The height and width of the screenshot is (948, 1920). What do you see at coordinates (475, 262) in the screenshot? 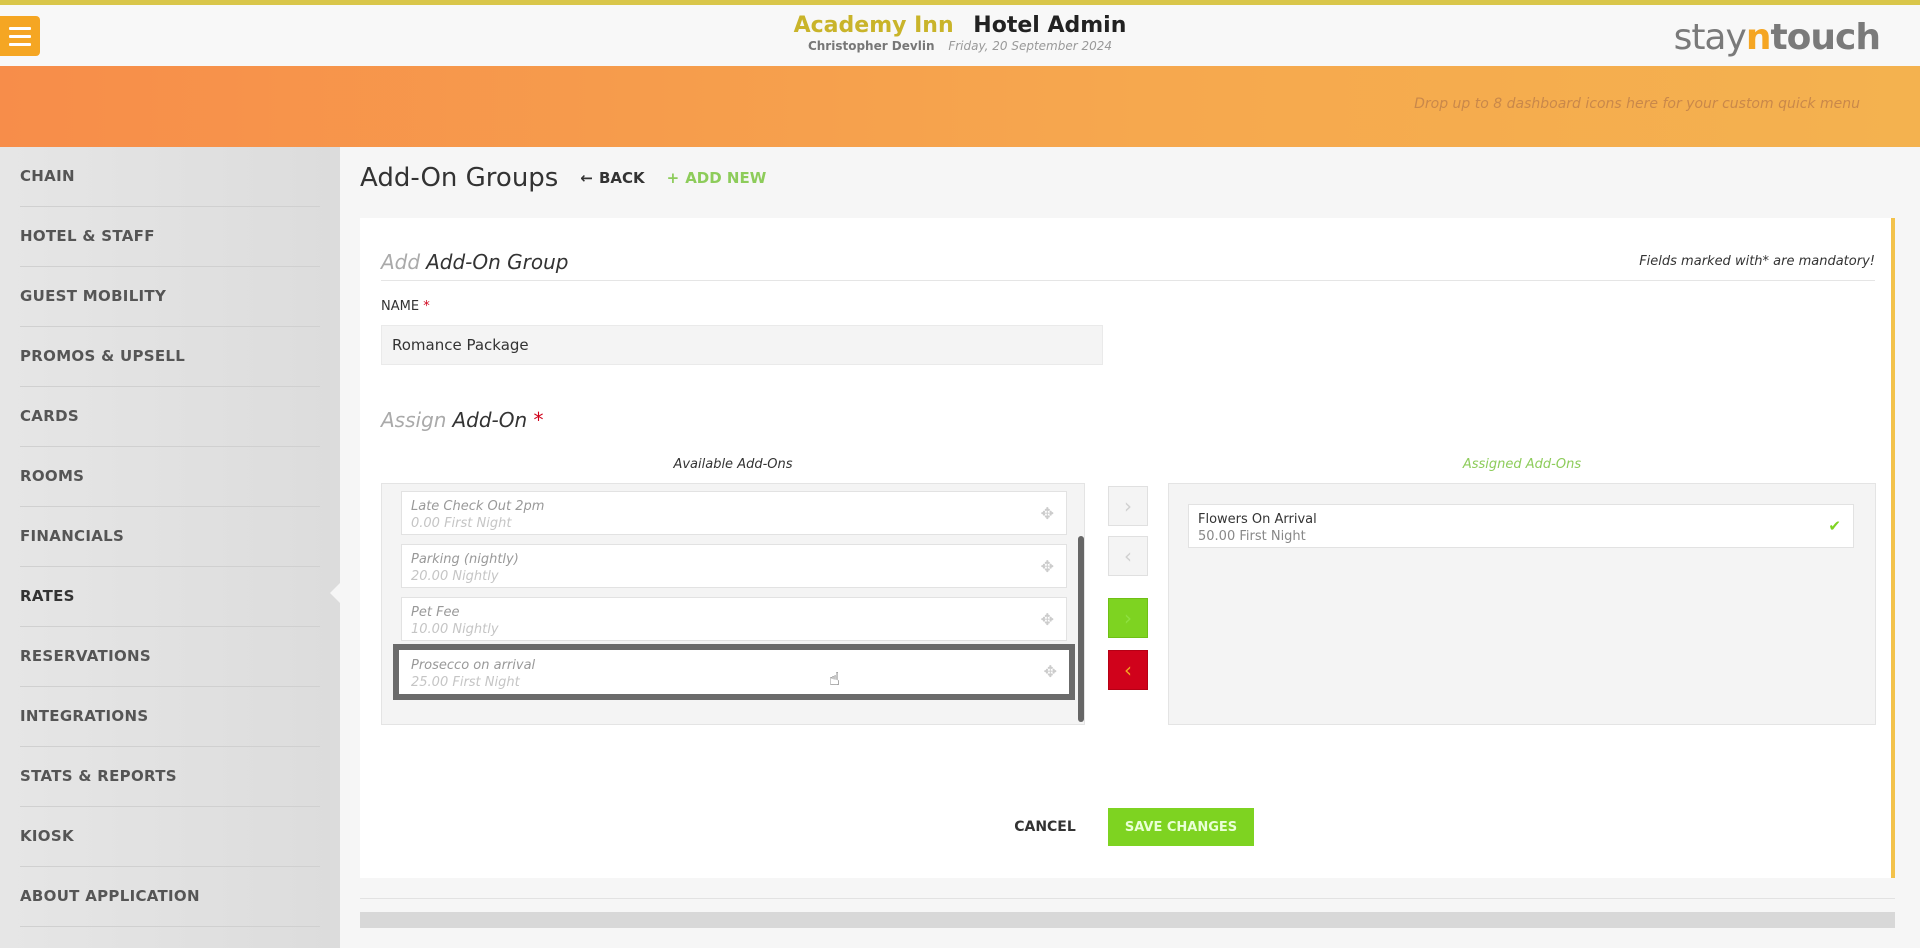
I see `form-heading: Add Add-On Group` at bounding box center [475, 262].